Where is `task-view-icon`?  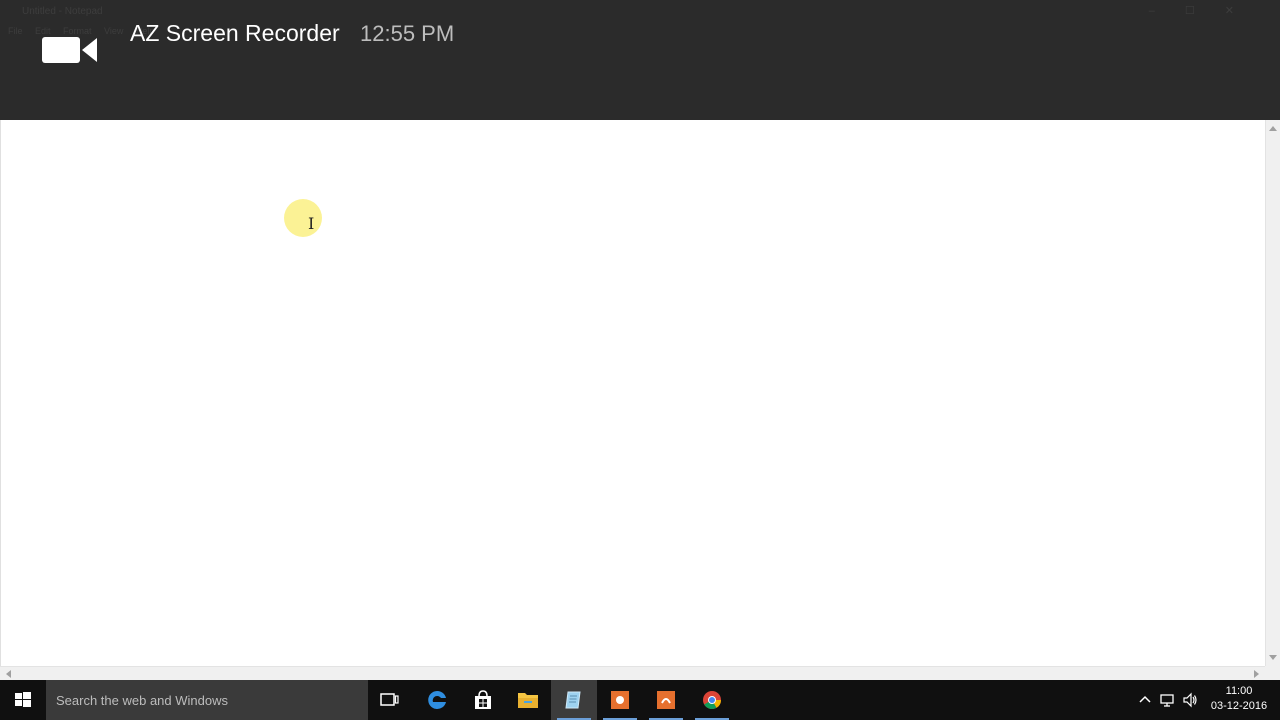 task-view-icon is located at coordinates (389, 699).